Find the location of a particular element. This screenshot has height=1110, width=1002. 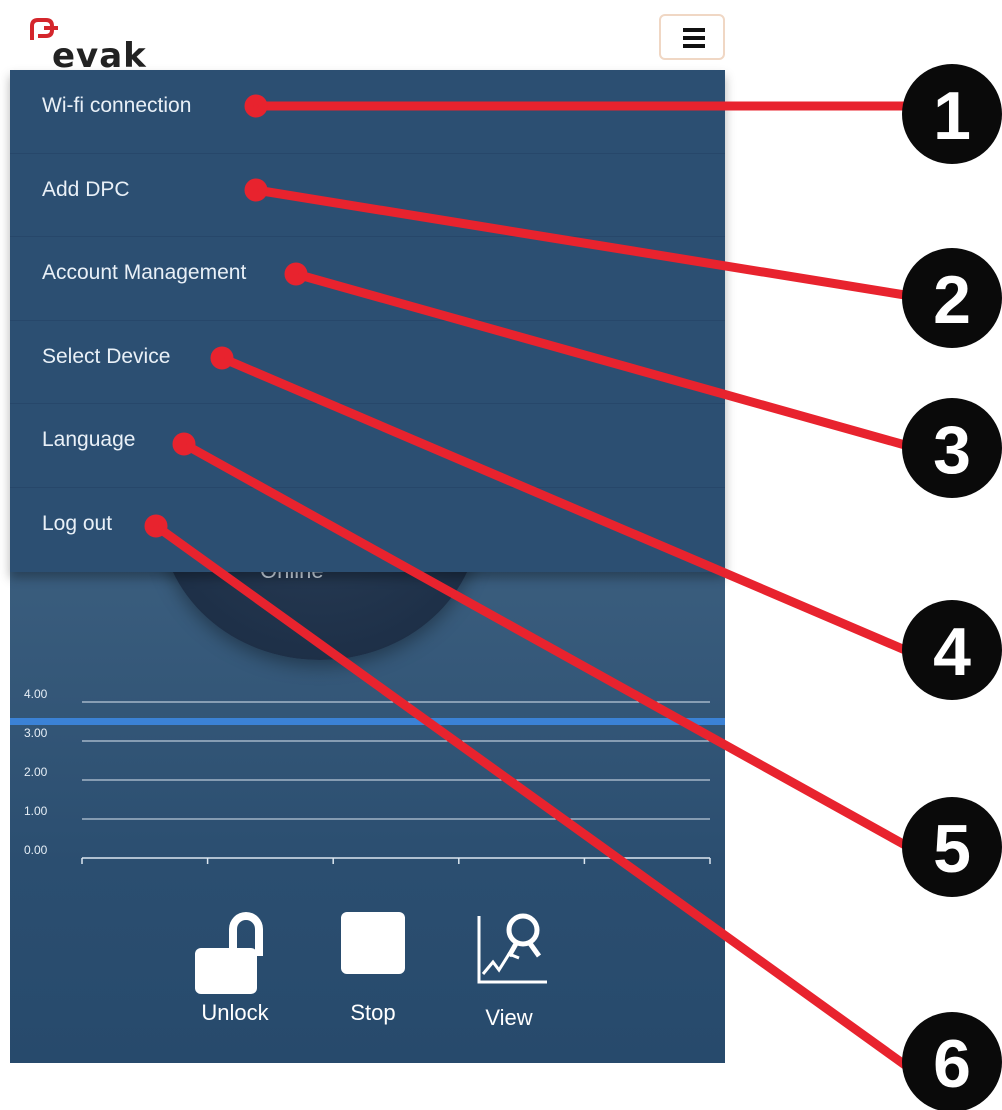

menu-item-account-management: Account Management is located at coordinates (367, 279).